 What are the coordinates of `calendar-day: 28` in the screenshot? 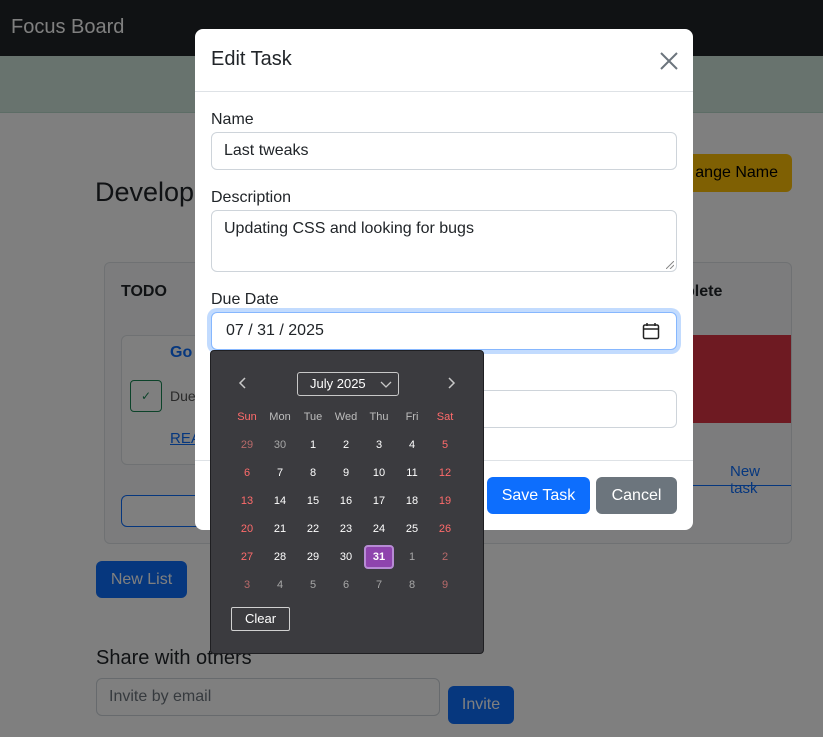 It's located at (280, 557).